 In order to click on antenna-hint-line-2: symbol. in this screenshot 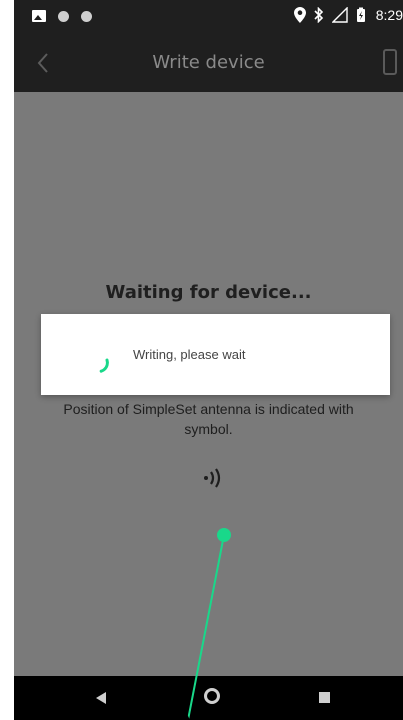, I will do `click(208, 429)`.